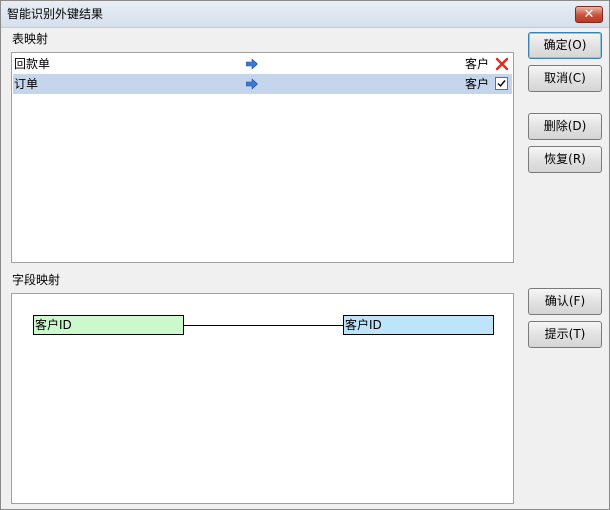 Image resolution: width=610 pixels, height=510 pixels. I want to click on title-bar: 智能识别外键结果 ✕, so click(305, 14).